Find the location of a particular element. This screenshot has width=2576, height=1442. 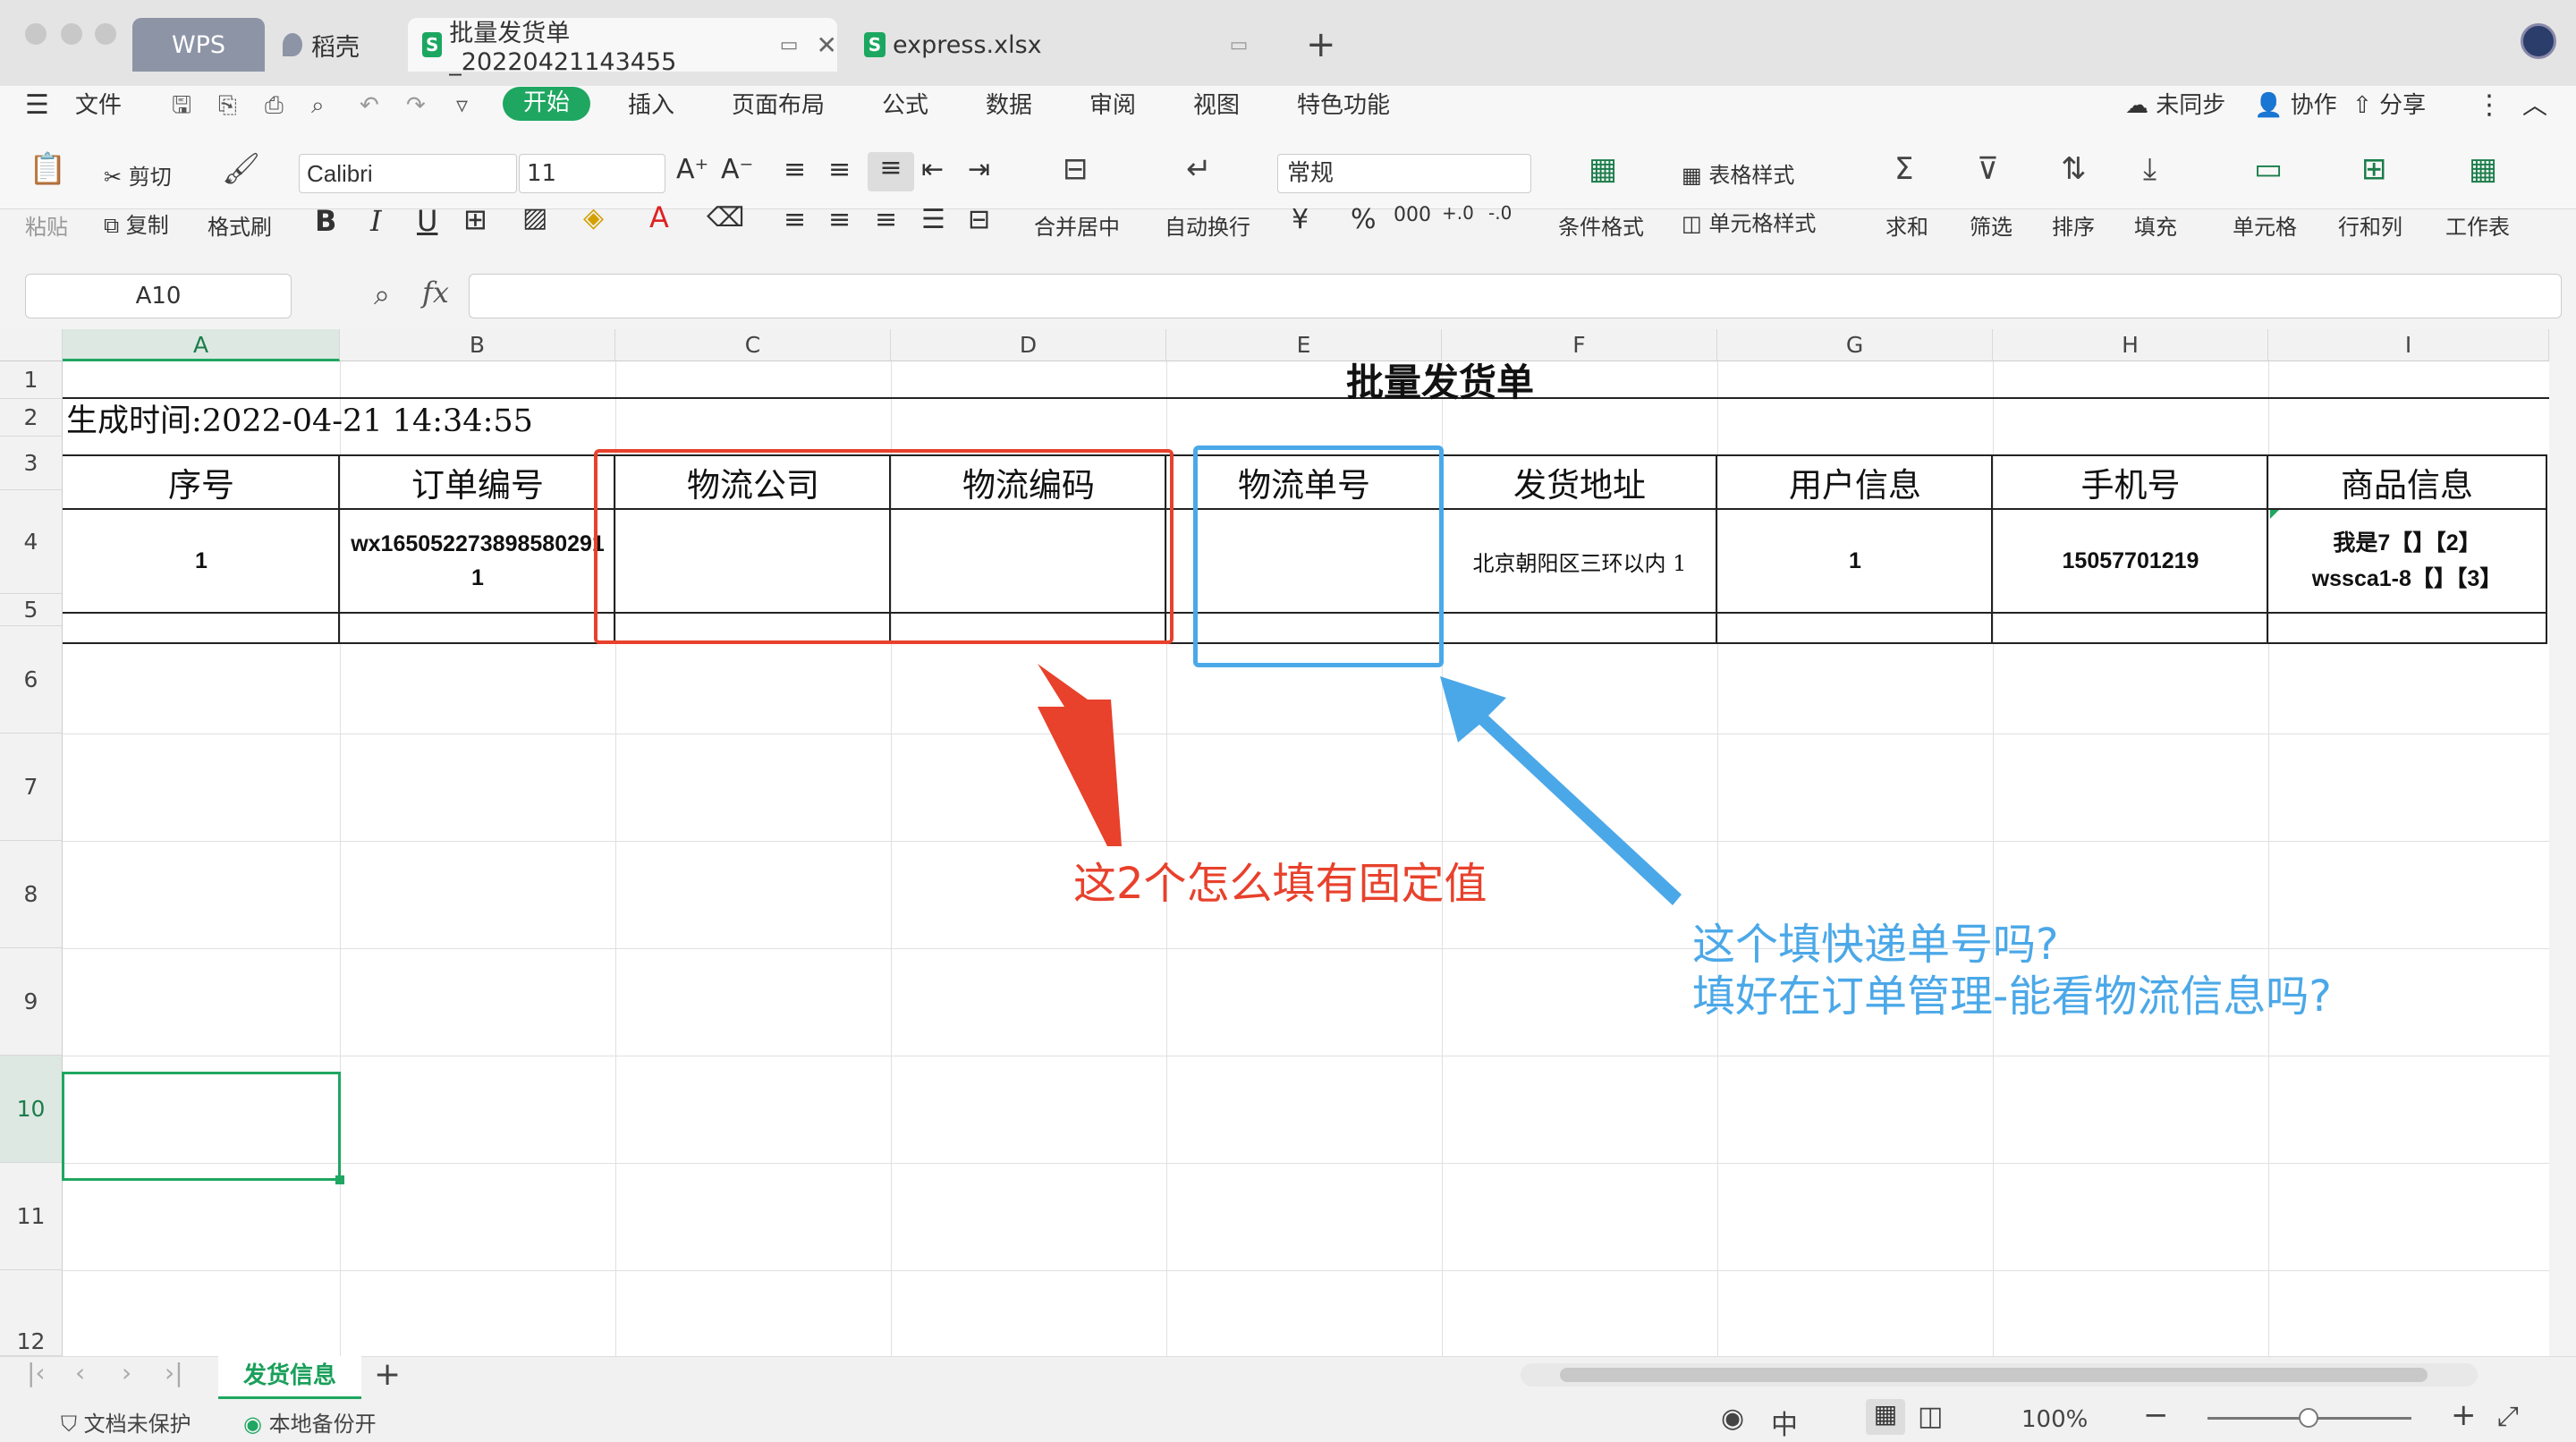

fullscreen-icon: ⤢ is located at coordinates (2508, 1416).